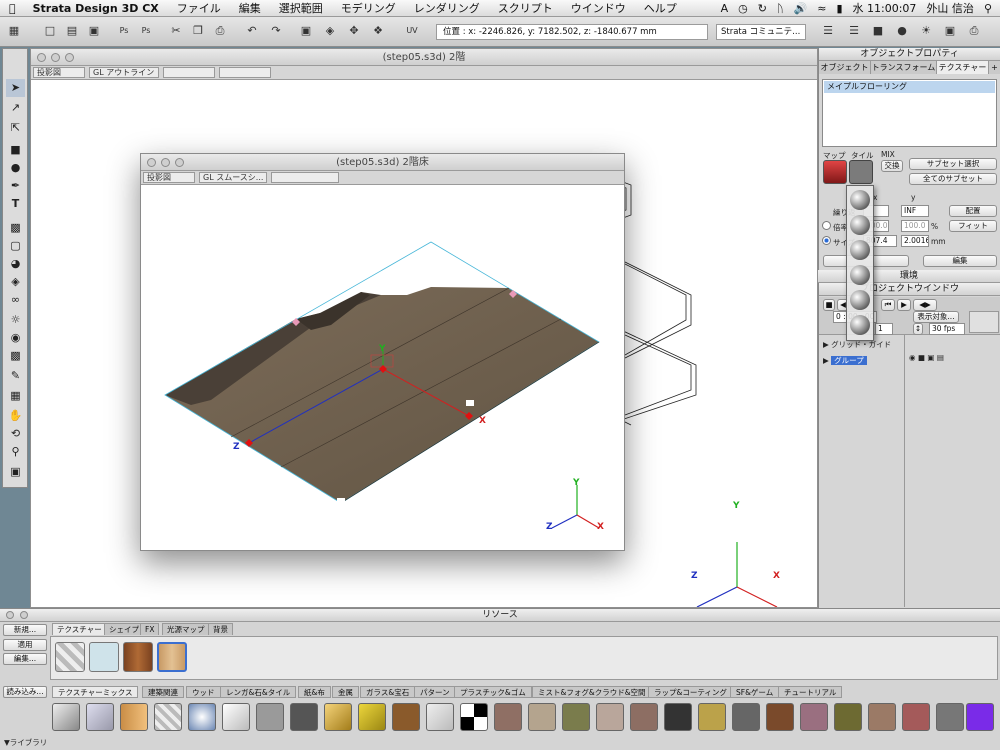 The height and width of the screenshot is (750, 1000). Describe the element at coordinates (96, 8) in the screenshot. I see `app-menu: Strata Design 3D CX` at that location.